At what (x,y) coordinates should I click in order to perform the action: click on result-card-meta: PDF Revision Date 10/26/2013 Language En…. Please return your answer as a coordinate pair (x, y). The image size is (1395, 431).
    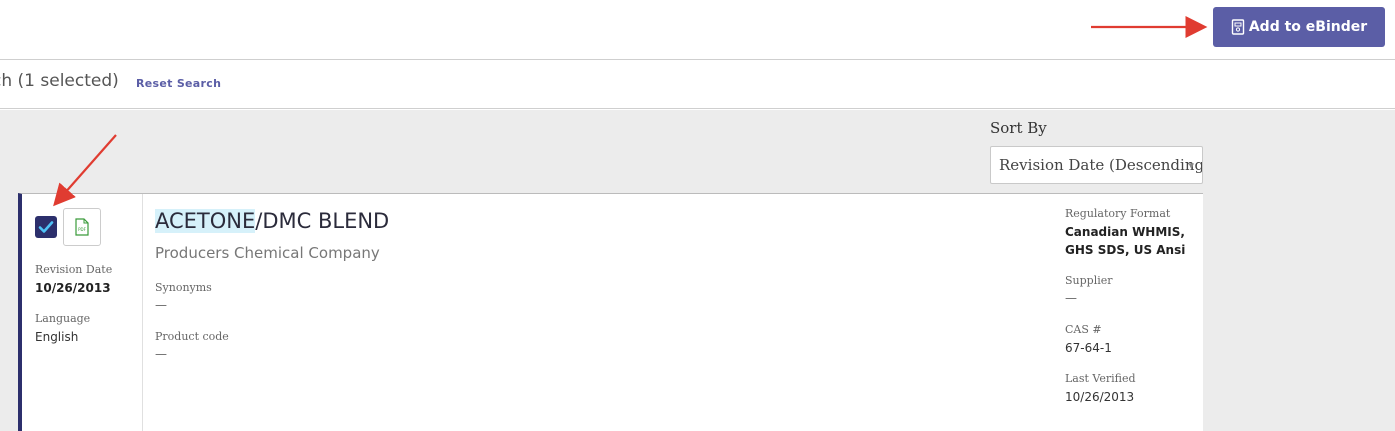
    Looking at the image, I should click on (82, 312).